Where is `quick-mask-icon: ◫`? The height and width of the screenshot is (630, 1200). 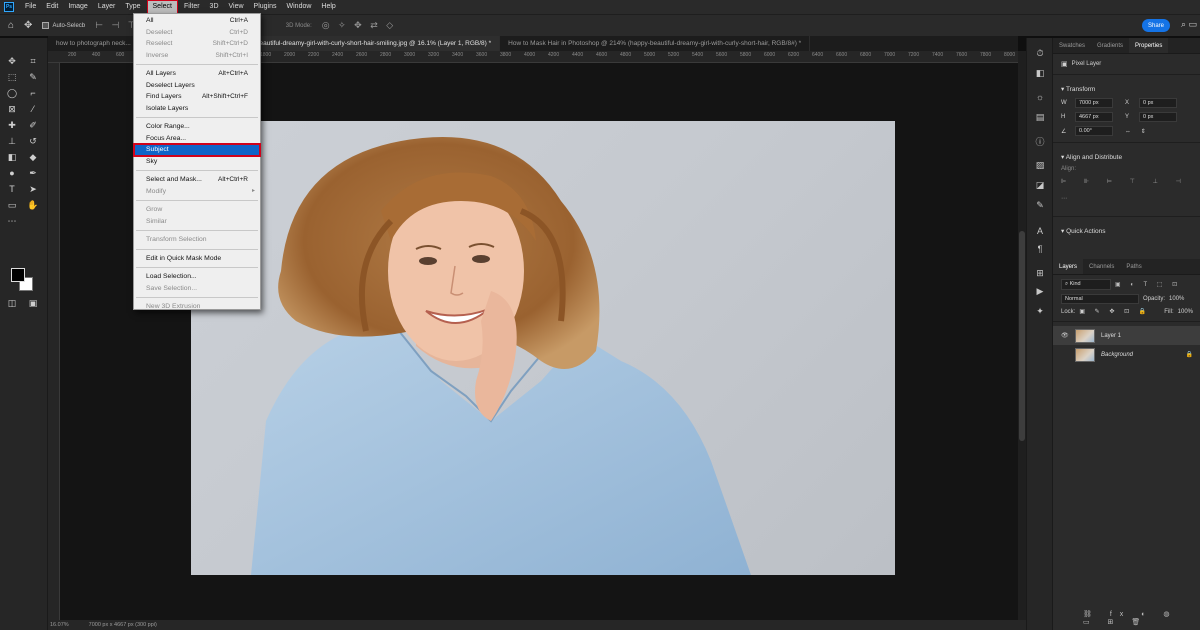
quick-mask-icon: ◫ is located at coordinates (12, 303).